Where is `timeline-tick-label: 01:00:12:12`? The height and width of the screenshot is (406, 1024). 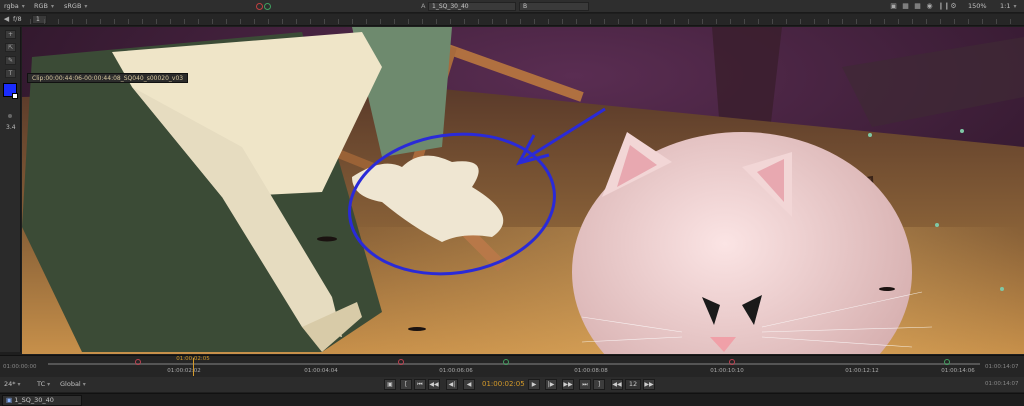
timeline-tick-label: 01:00:12:12 is located at coordinates (862, 371).